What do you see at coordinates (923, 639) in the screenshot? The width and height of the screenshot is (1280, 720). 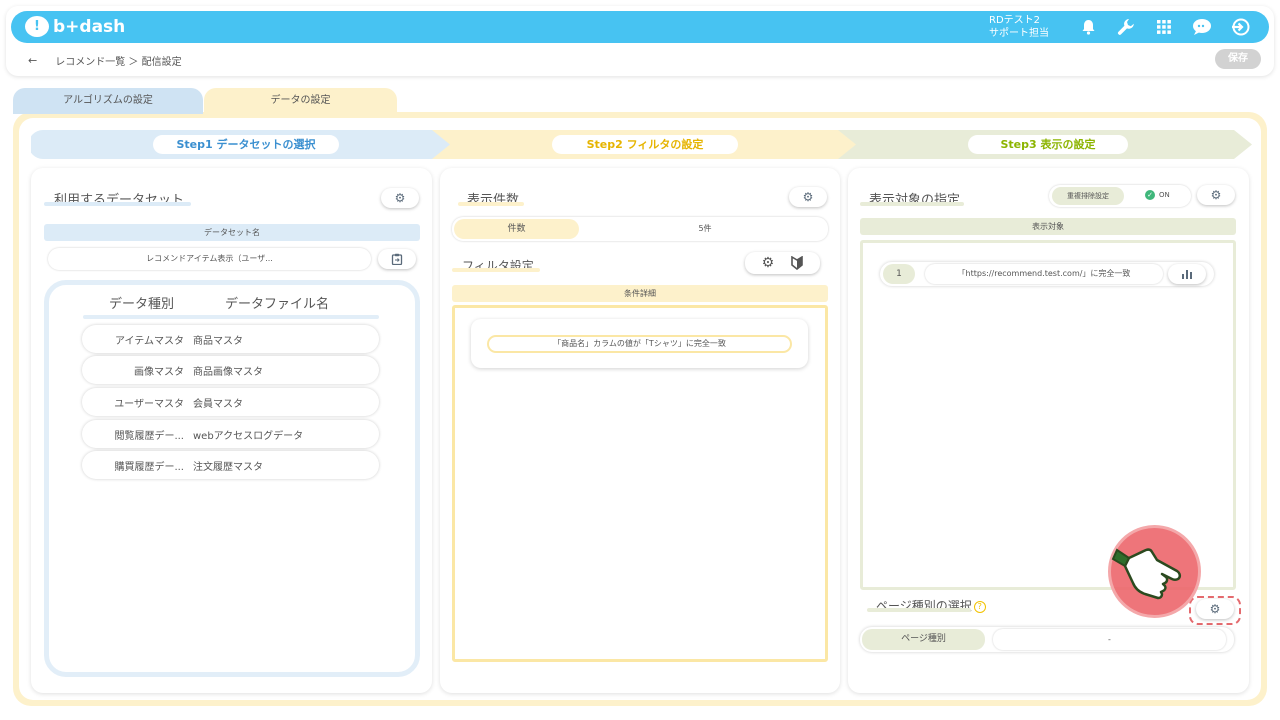 I see `page-type-label: ページ種別` at bounding box center [923, 639].